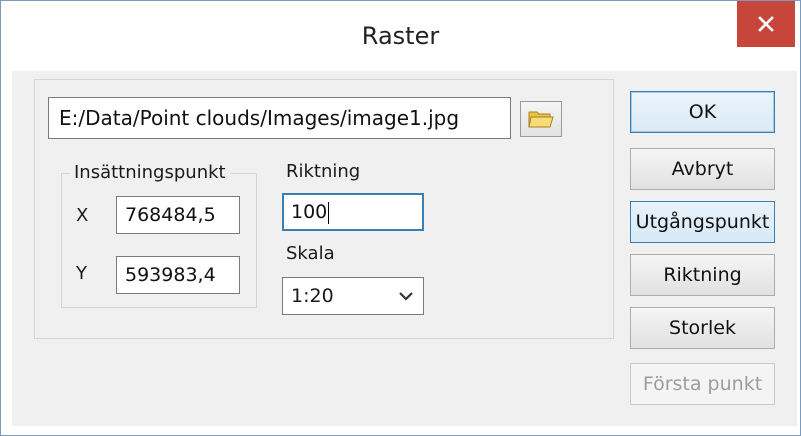 This screenshot has height=436, width=801. What do you see at coordinates (406, 296) in the screenshot?
I see `chevron-down-icon` at bounding box center [406, 296].